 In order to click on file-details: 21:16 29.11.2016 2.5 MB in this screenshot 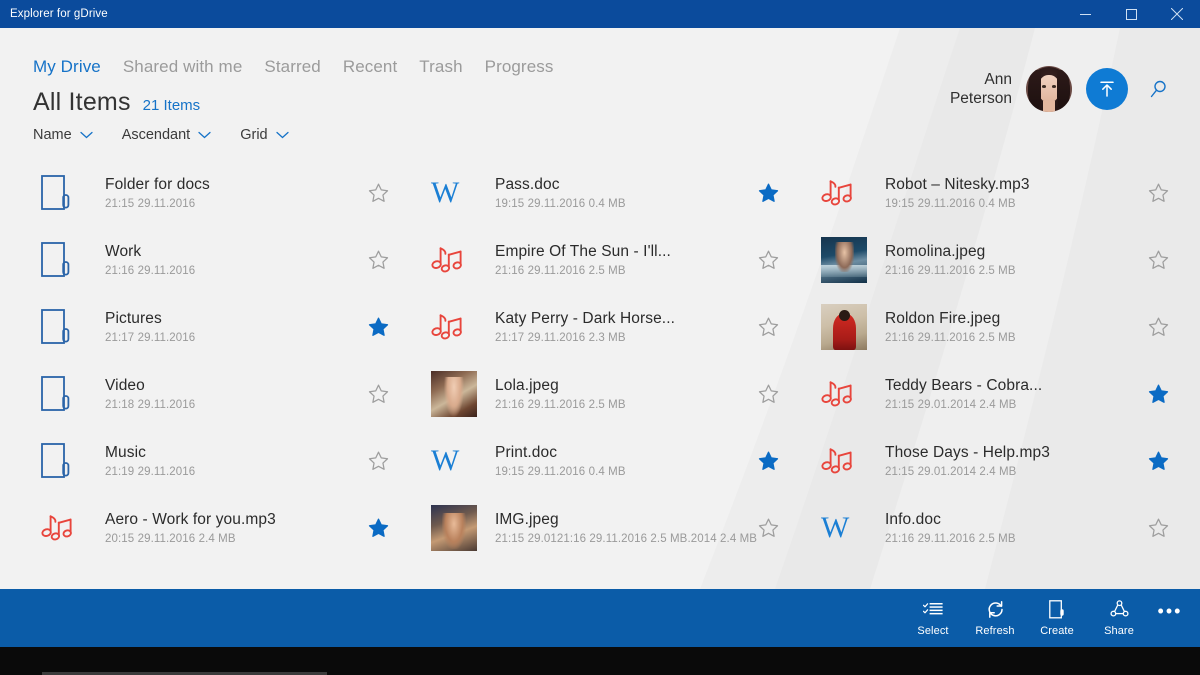, I will do `click(560, 270)`.